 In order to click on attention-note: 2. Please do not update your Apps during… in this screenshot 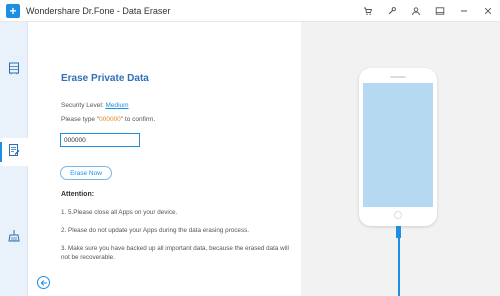, I will do `click(155, 230)`.